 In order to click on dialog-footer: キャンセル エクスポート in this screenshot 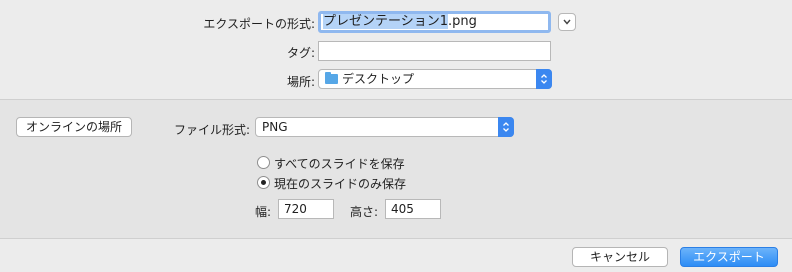, I will do `click(396, 255)`.